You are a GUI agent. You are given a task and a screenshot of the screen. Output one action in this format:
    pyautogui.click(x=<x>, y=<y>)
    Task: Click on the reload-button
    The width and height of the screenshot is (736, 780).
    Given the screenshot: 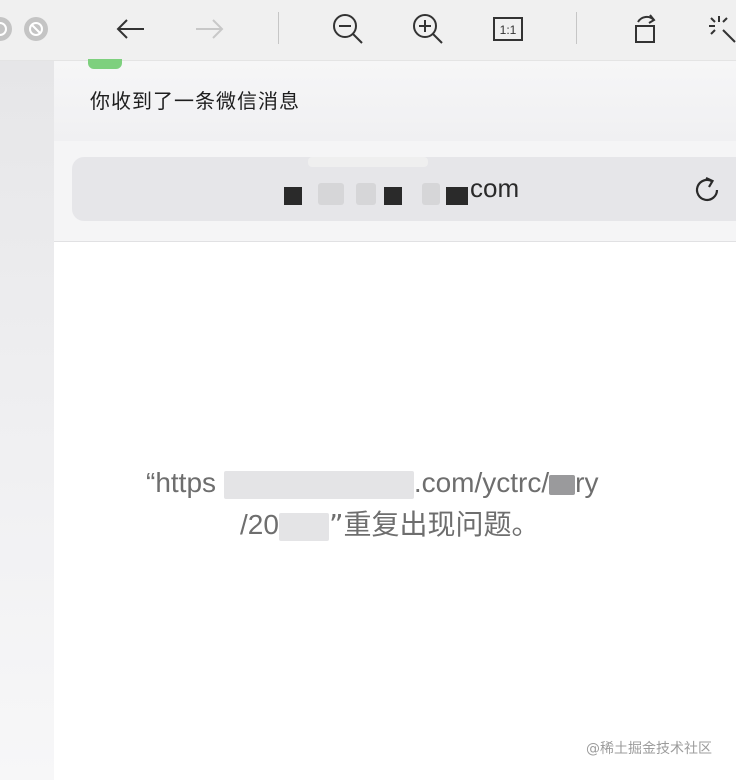 What is the action you would take?
    pyautogui.click(x=707, y=190)
    